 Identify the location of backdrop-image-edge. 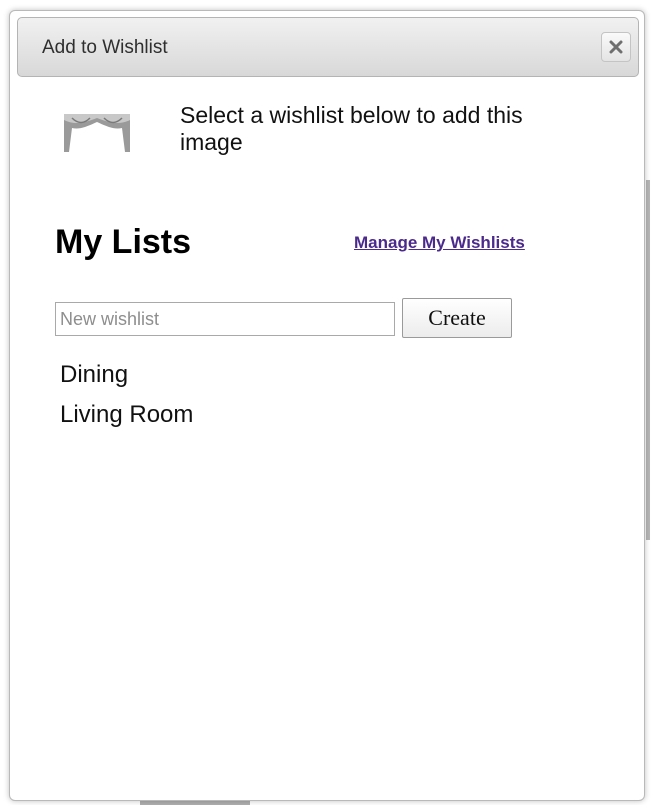
(648, 360).